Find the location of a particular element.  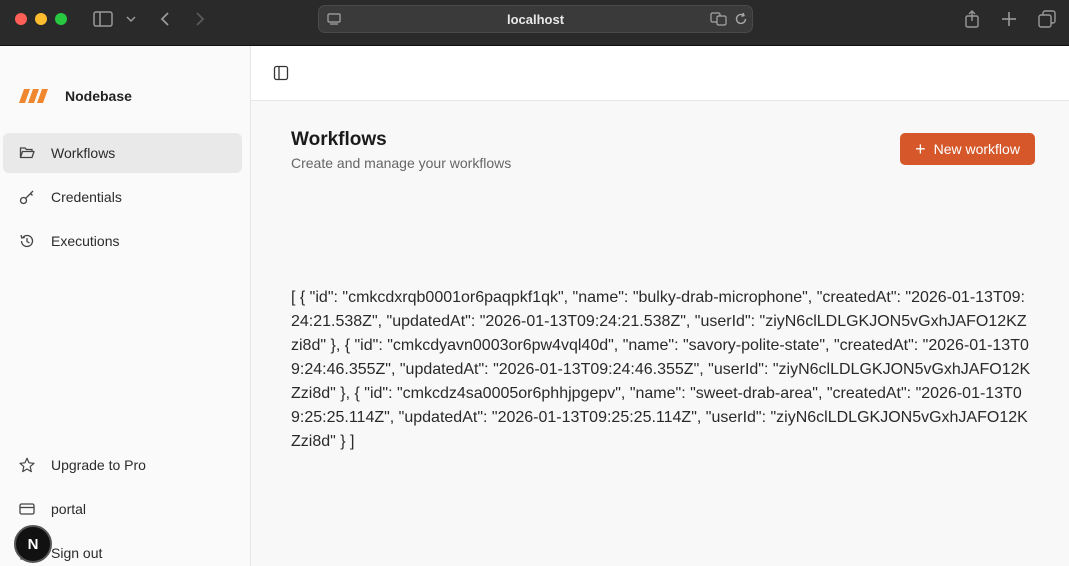

sidebar-item-executions: Executions is located at coordinates (122, 241).